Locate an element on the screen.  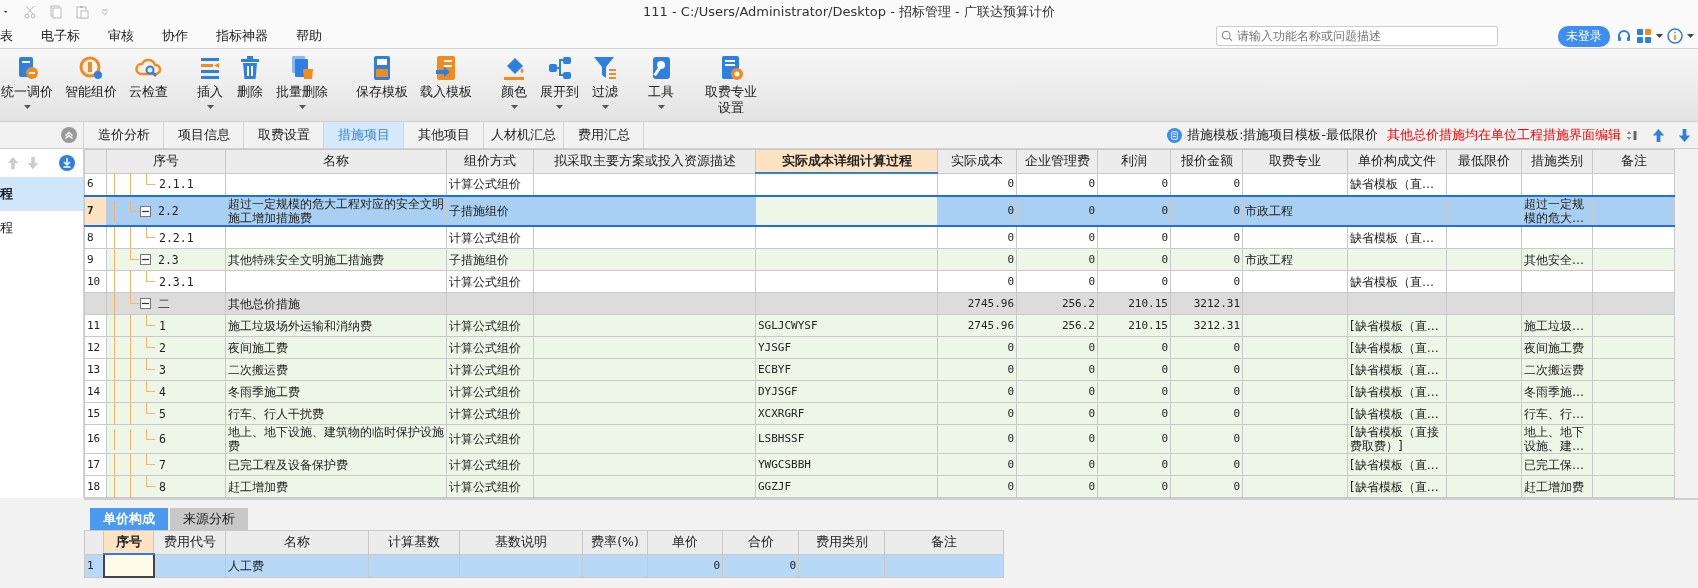
toolbar-button: 工具 is located at coordinates (661, 81).